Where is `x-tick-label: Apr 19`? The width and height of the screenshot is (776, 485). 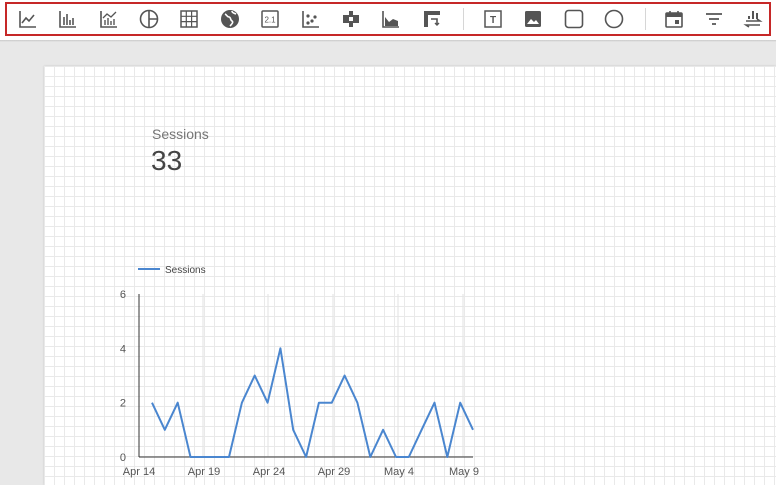
x-tick-label: Apr 19 is located at coordinates (204, 472).